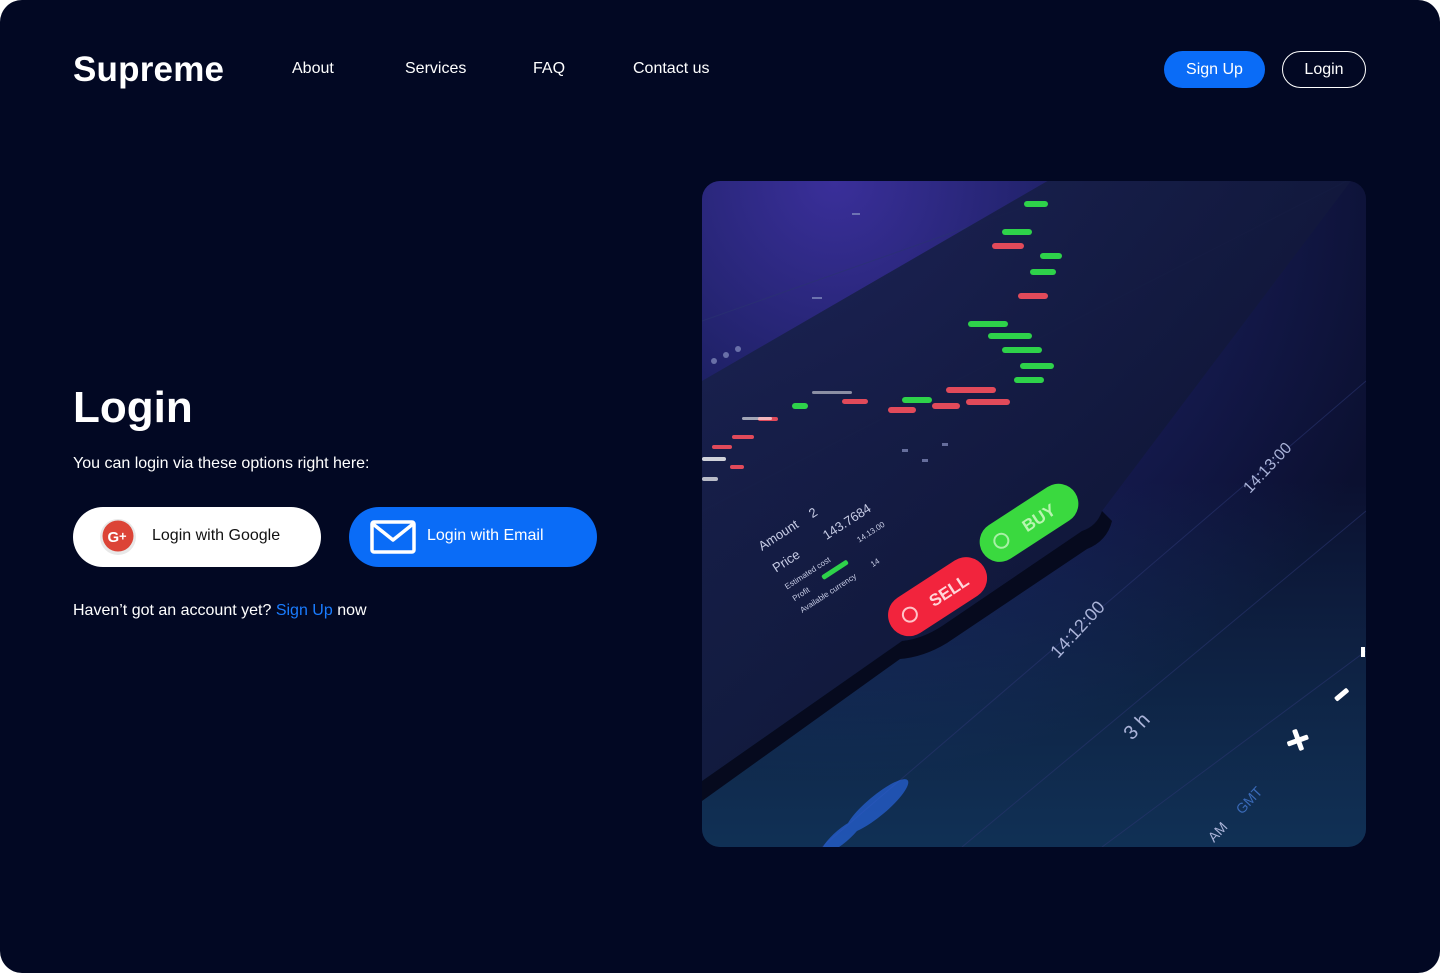 The height and width of the screenshot is (973, 1440). Describe the element at coordinates (133, 407) in the screenshot. I see `page-title: Login` at that location.